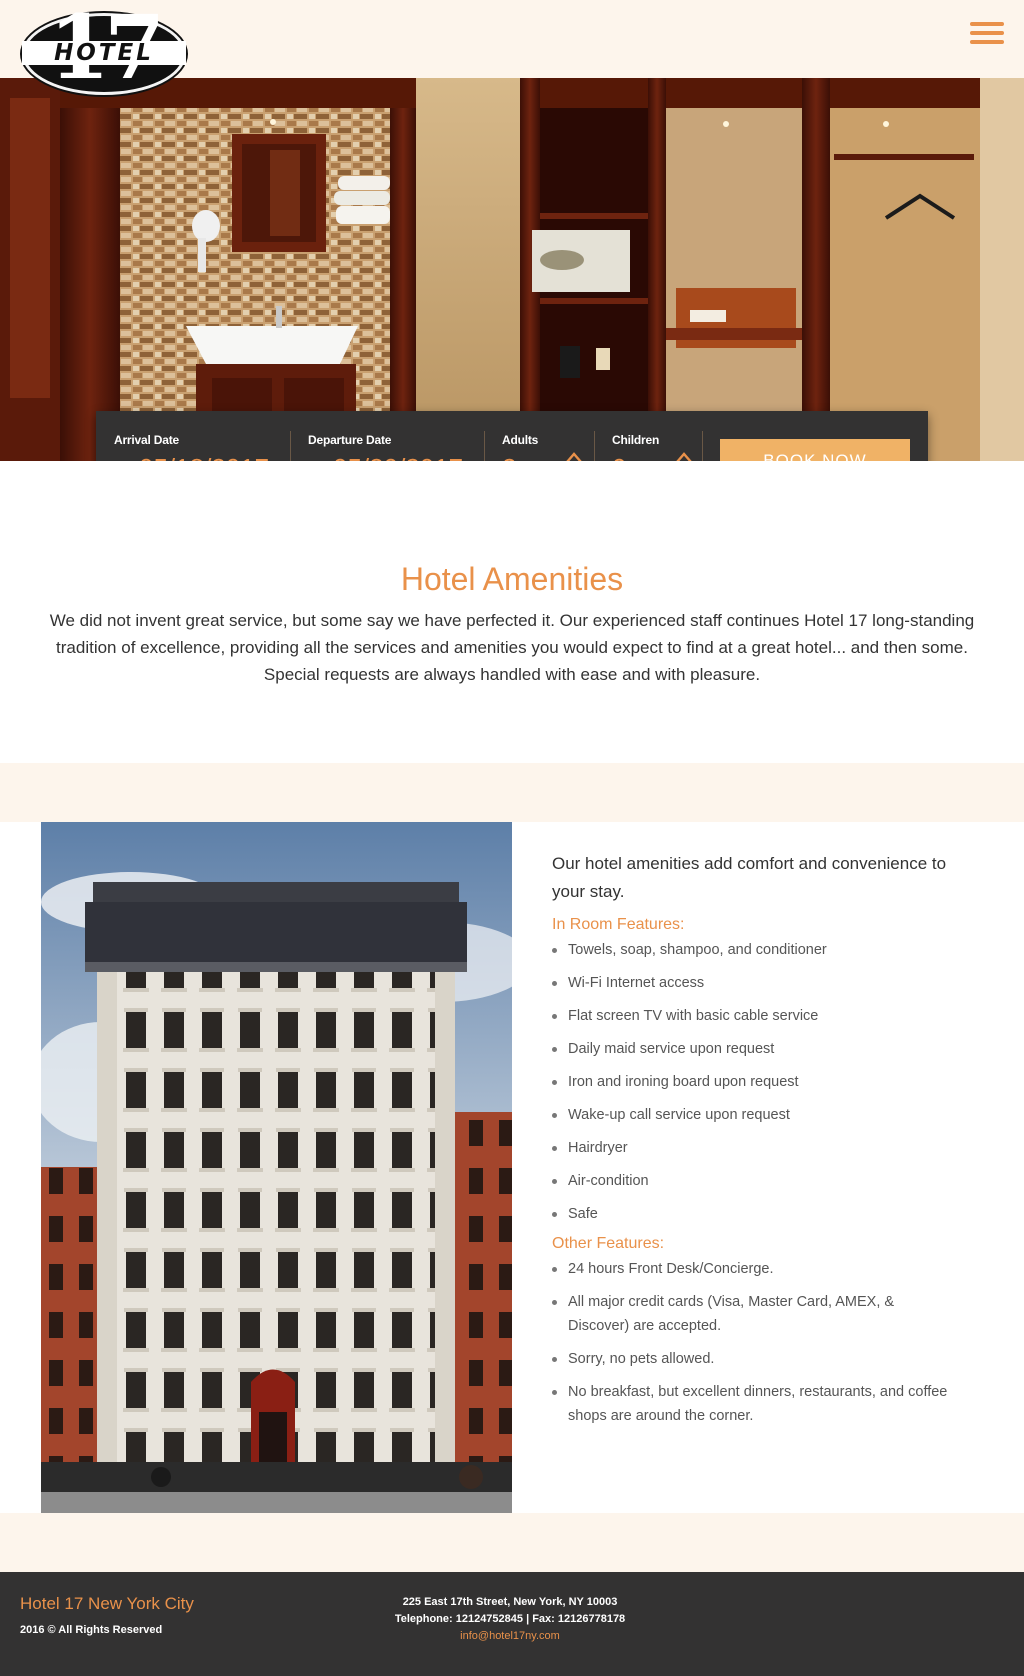  What do you see at coordinates (752, 1115) in the screenshot?
I see `list-item: Wake-up call service upon request` at bounding box center [752, 1115].